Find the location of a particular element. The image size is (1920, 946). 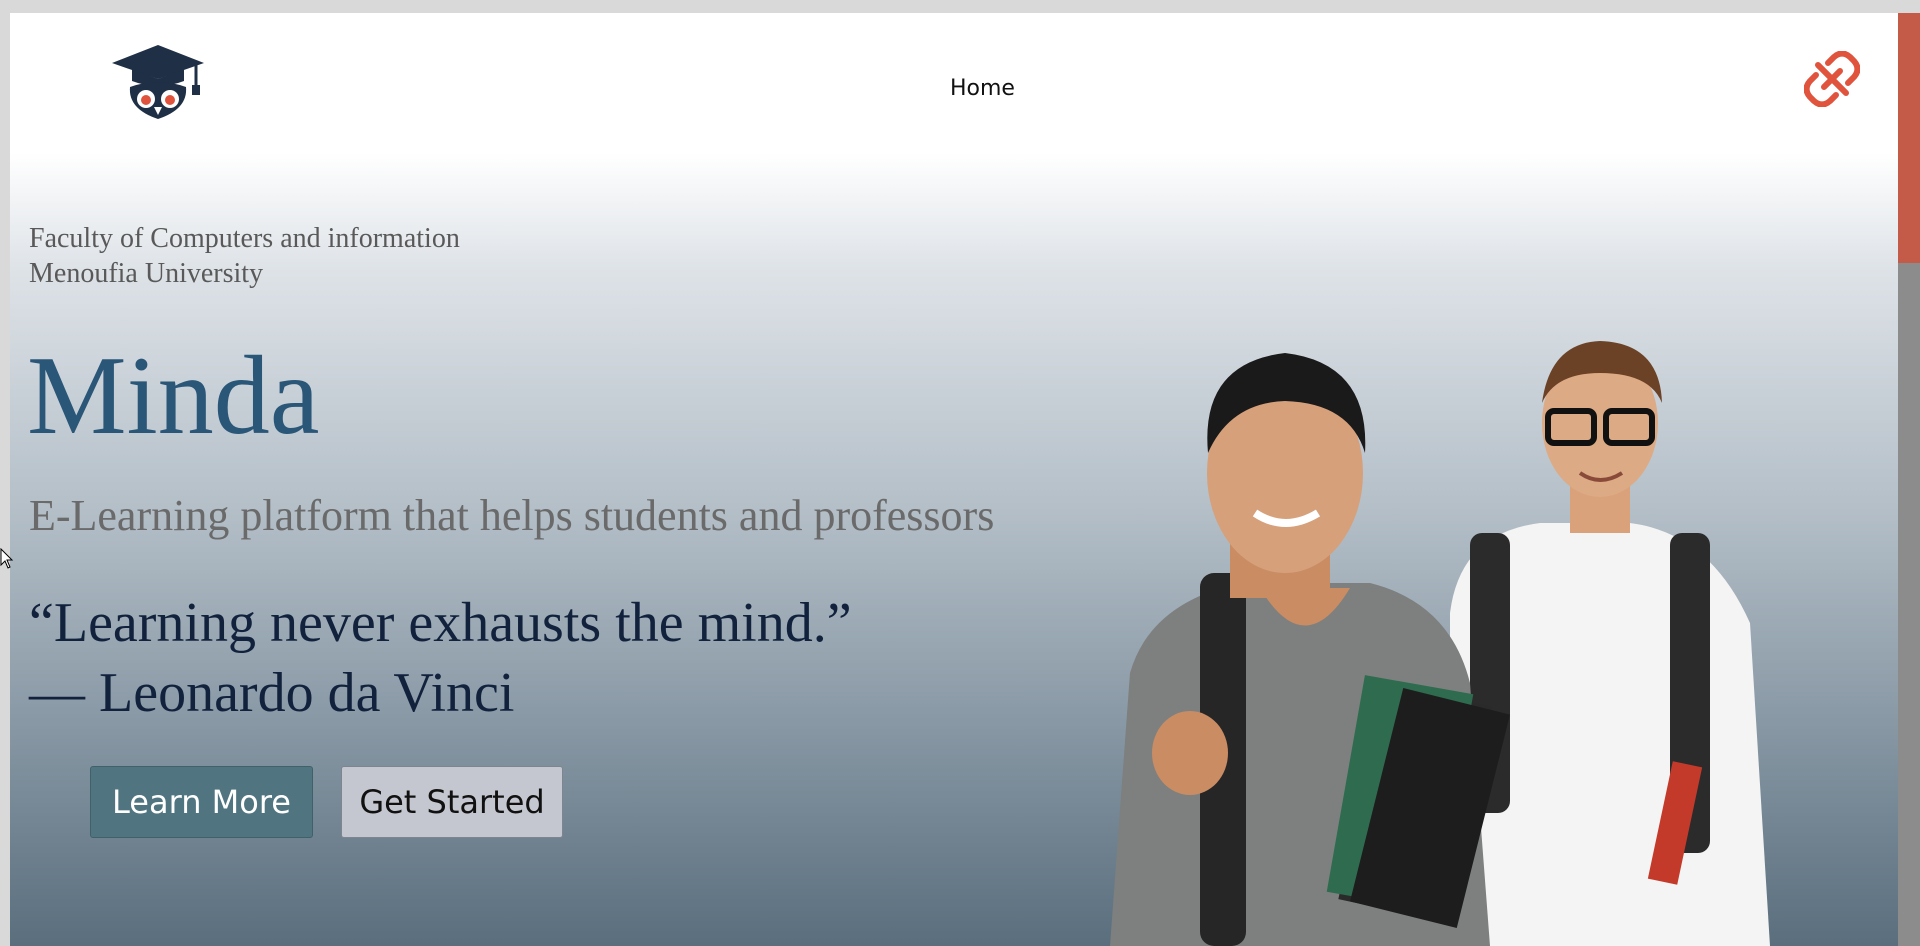

graduation-cap-owl-icon is located at coordinates (158, 83).